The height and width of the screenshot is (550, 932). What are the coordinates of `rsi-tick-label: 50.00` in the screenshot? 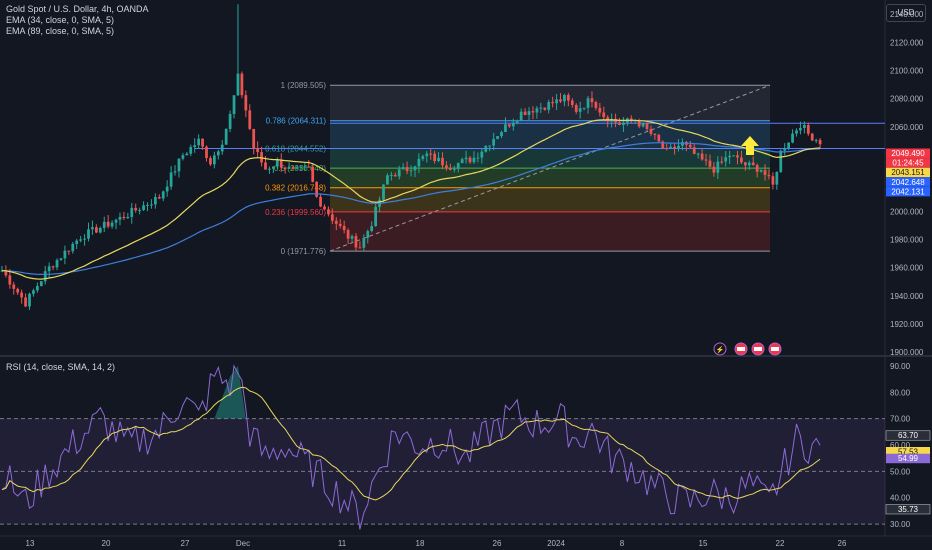 It's located at (900, 471).